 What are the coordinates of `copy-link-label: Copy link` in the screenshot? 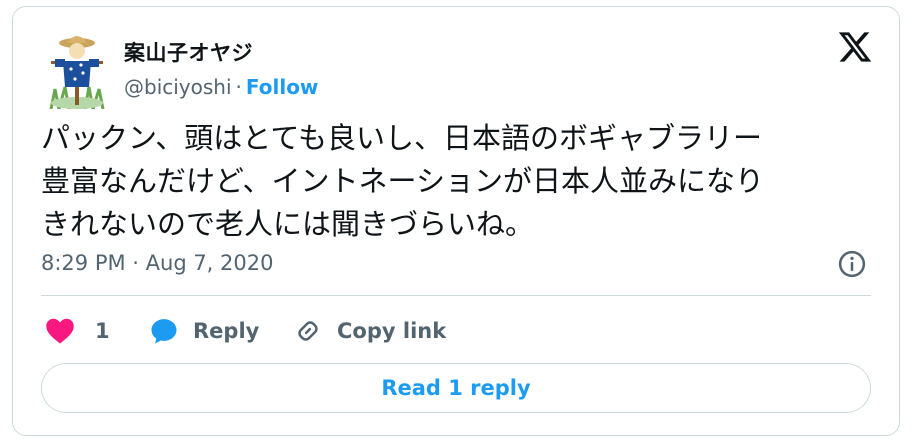 It's located at (392, 331).